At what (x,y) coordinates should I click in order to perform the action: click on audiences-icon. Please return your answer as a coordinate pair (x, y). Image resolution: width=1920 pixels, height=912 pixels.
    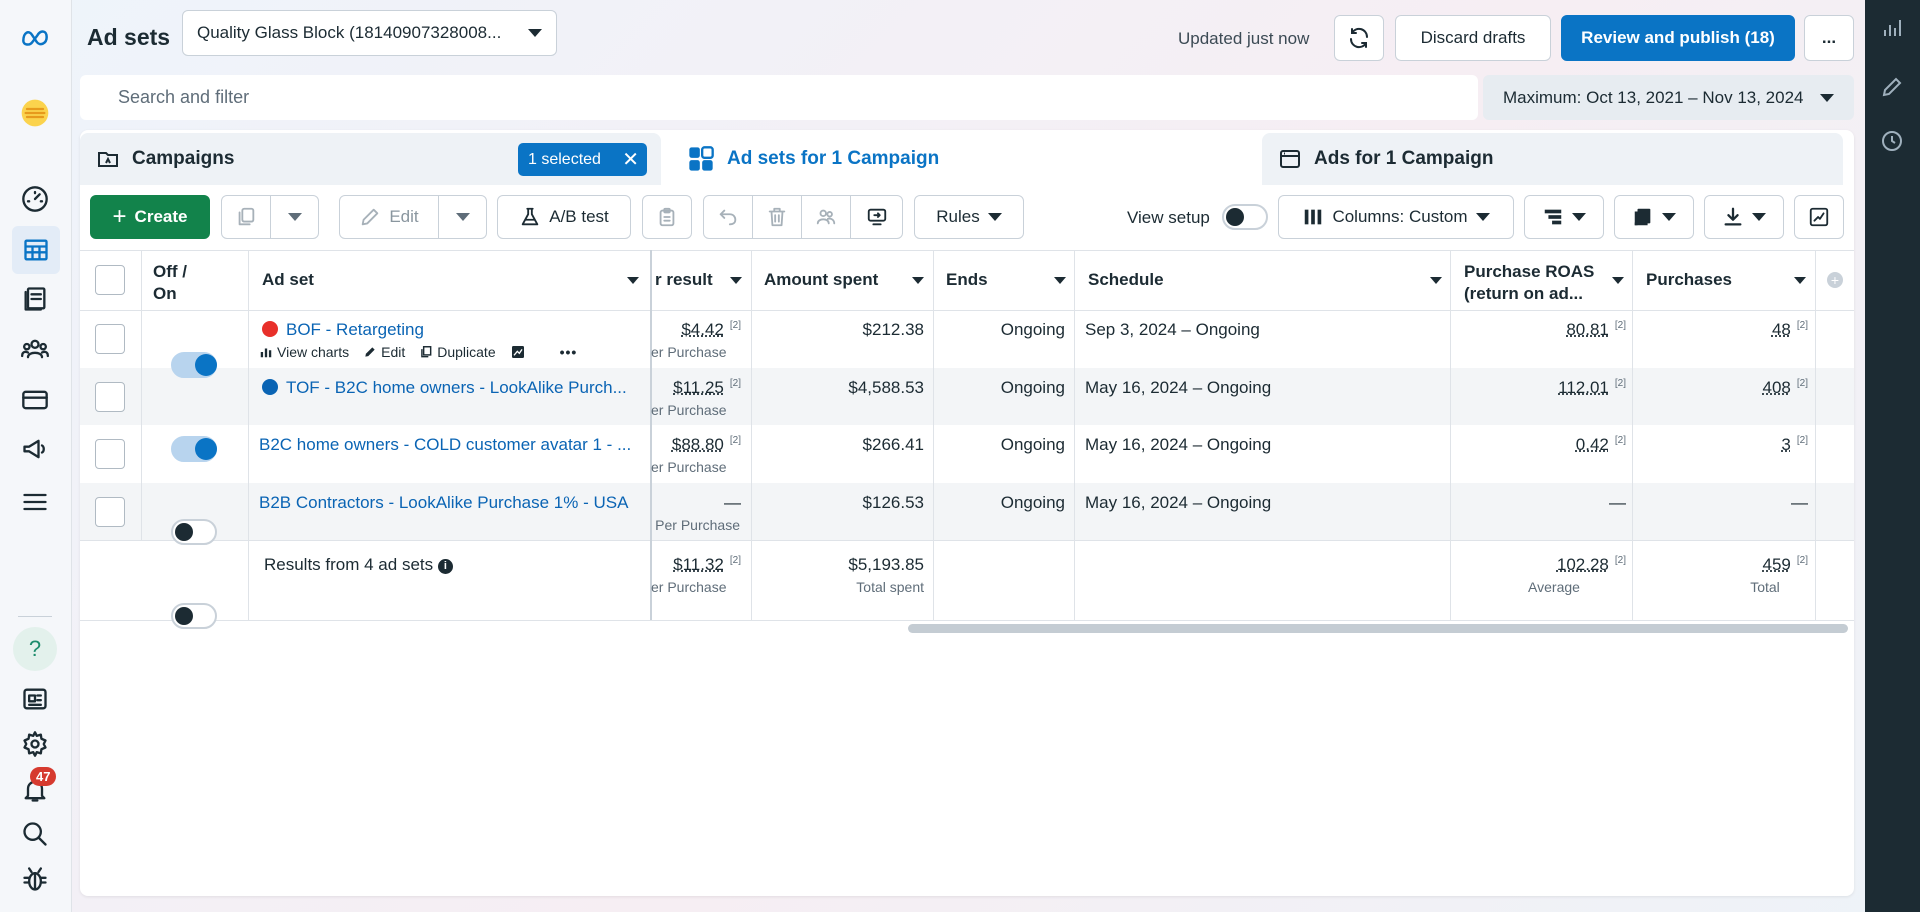
    Looking at the image, I should click on (35, 349).